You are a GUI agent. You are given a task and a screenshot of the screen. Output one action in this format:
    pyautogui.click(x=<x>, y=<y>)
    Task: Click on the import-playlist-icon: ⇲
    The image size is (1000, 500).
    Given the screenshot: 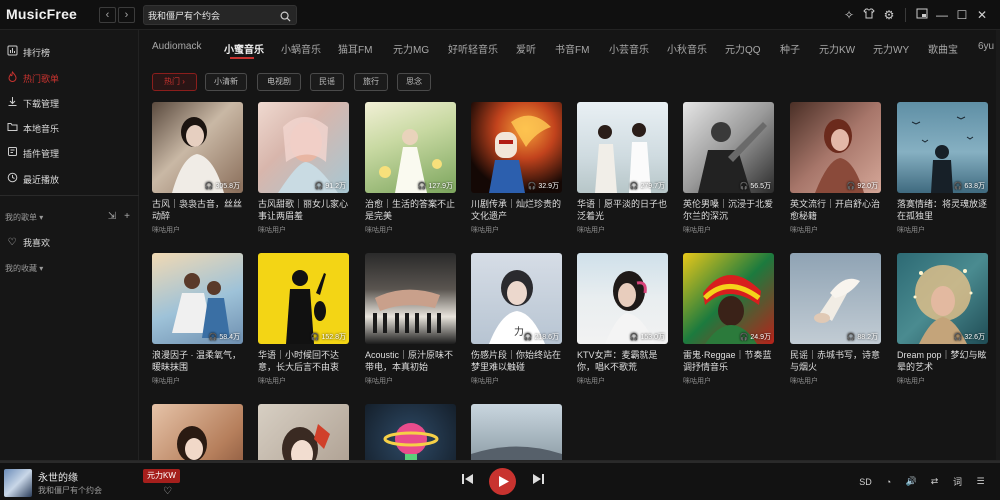 What is the action you would take?
    pyautogui.click(x=112, y=216)
    